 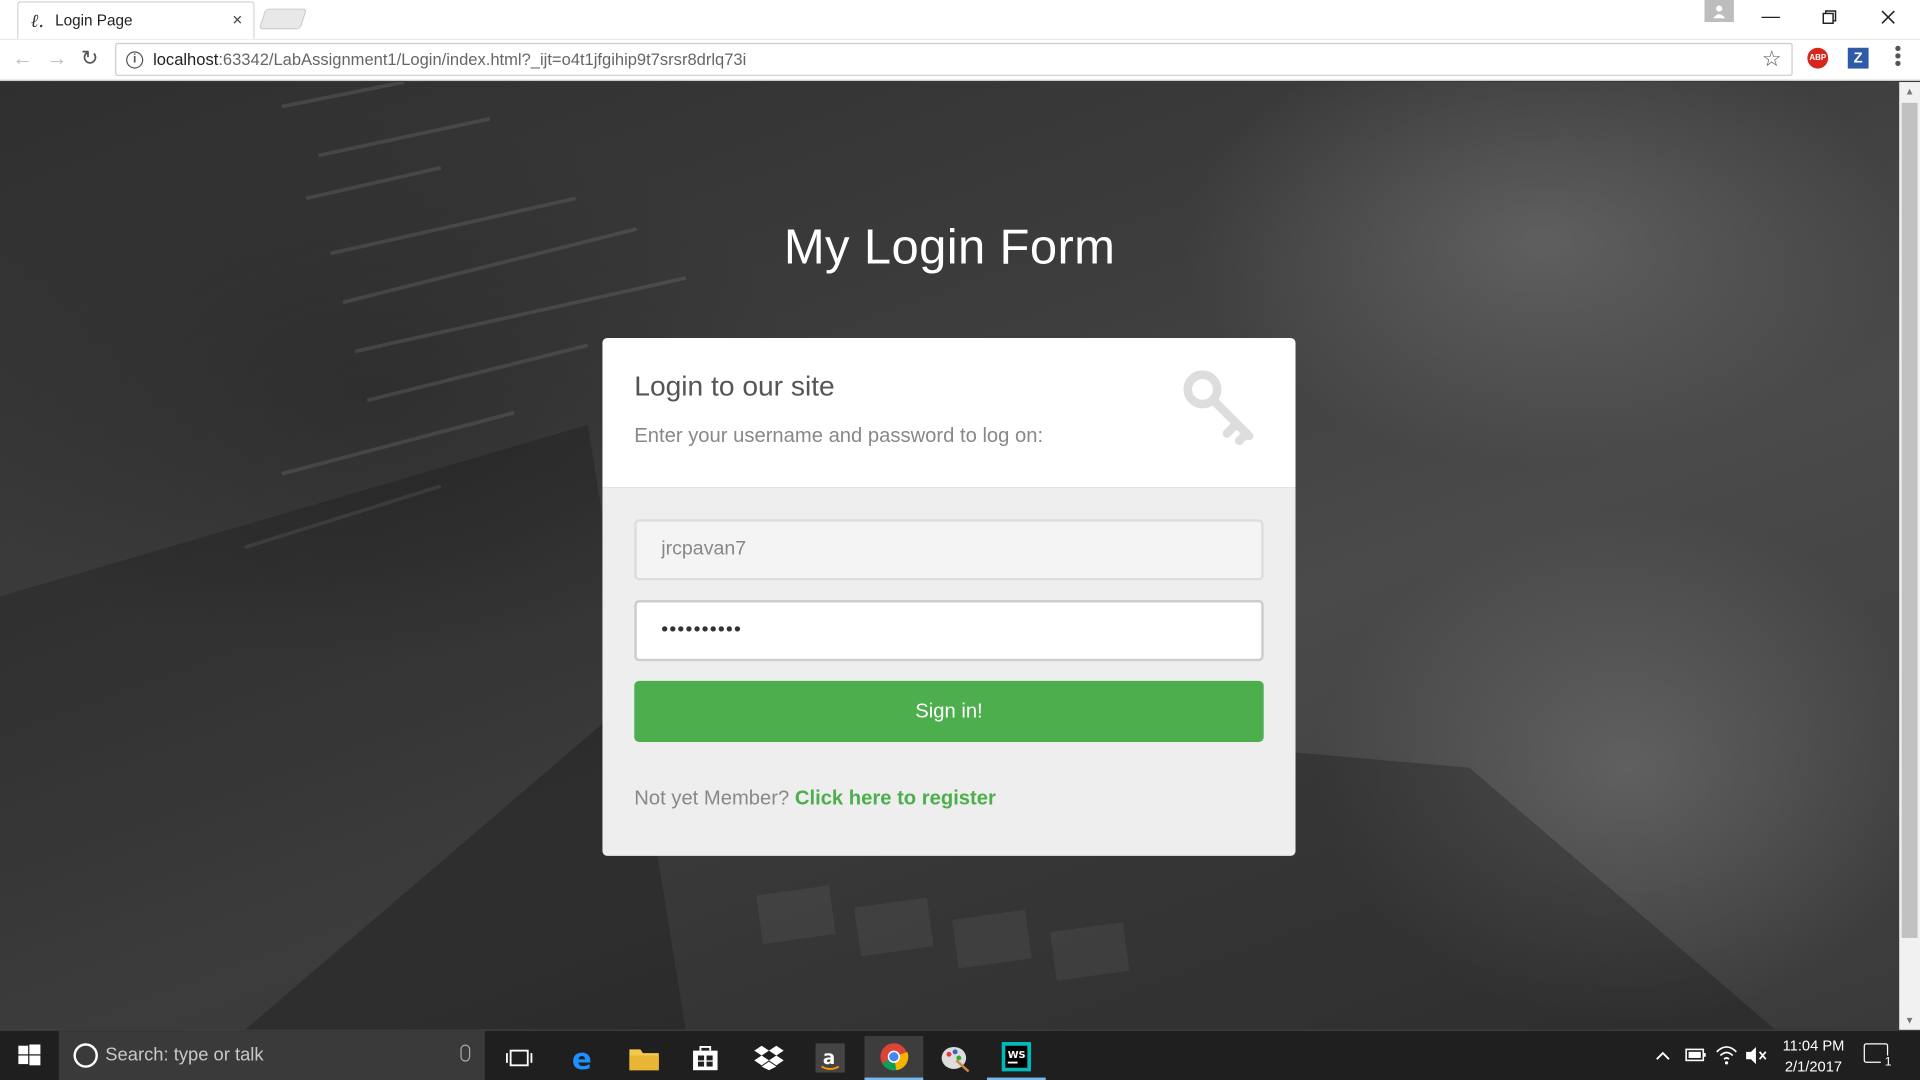 I want to click on task-view-icon, so click(x=519, y=1058).